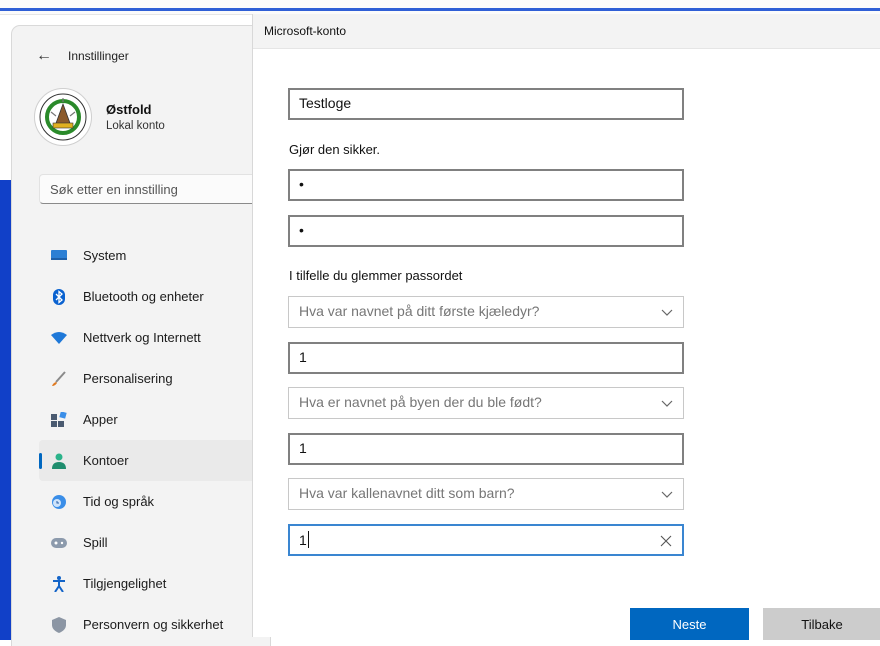  I want to click on username-input: Testloge, so click(486, 104).